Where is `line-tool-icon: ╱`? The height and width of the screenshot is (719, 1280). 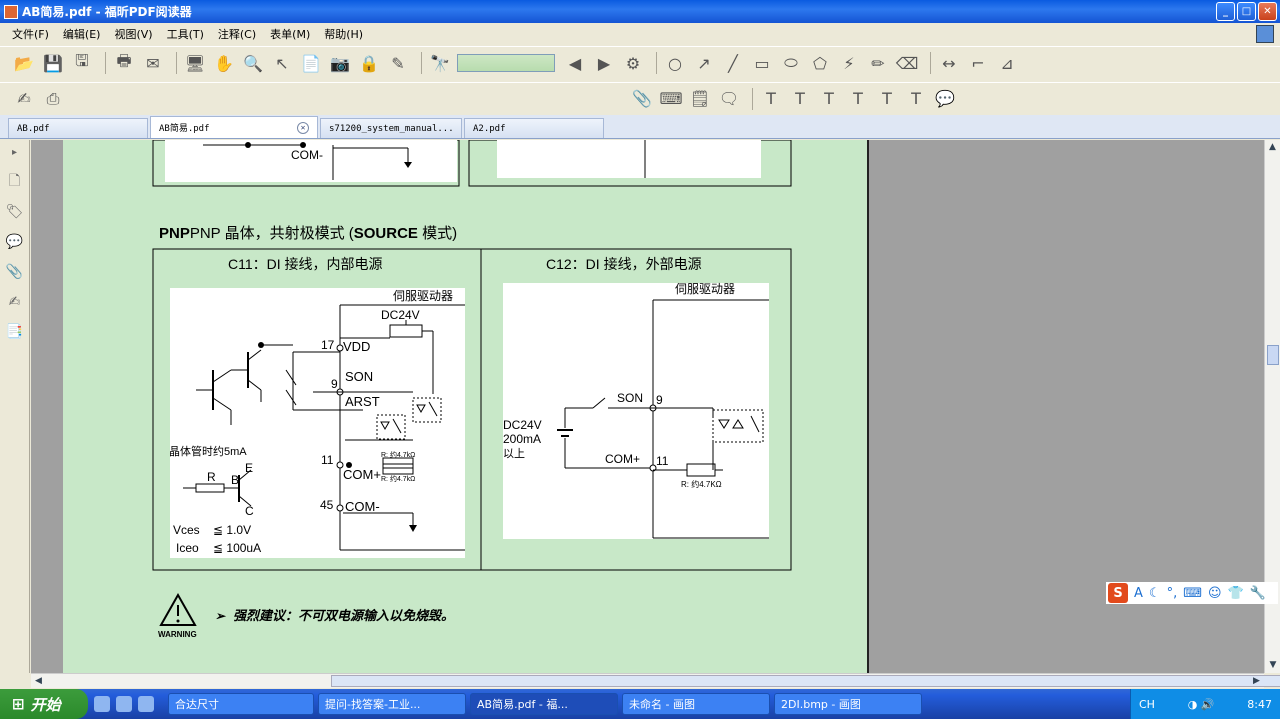
line-tool-icon: ╱ is located at coordinates (733, 63).